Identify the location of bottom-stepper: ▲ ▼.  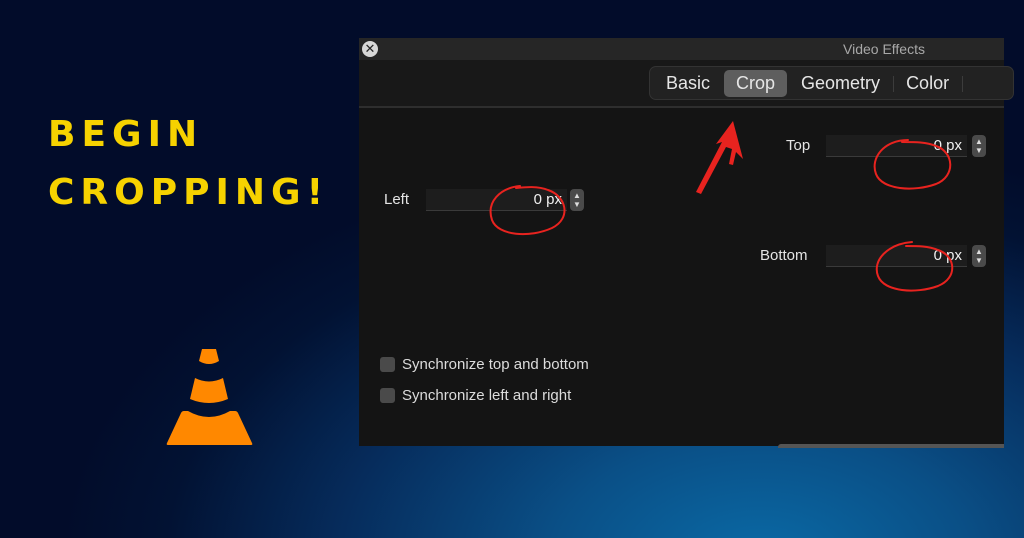
(979, 256).